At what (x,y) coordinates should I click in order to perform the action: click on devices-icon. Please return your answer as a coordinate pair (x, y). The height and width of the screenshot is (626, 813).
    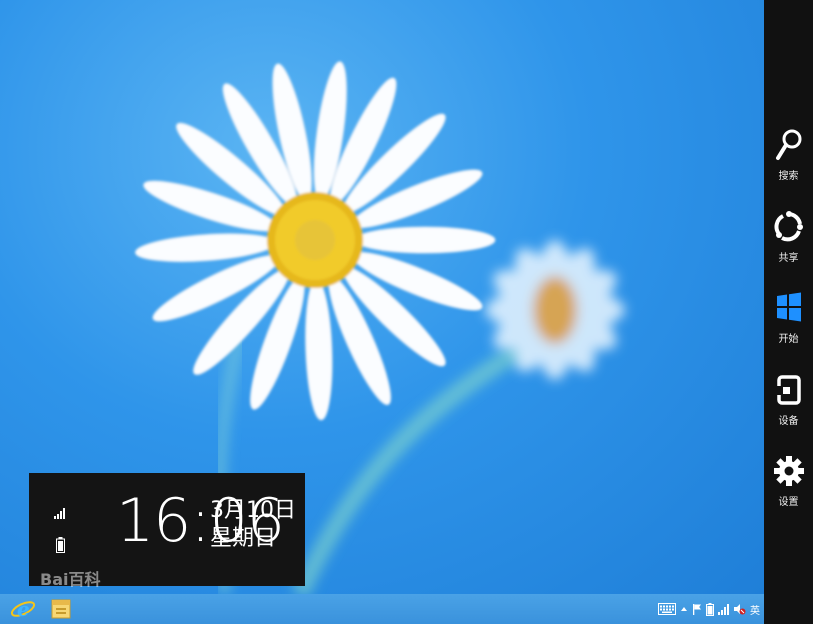
    Looking at the image, I should click on (788, 390).